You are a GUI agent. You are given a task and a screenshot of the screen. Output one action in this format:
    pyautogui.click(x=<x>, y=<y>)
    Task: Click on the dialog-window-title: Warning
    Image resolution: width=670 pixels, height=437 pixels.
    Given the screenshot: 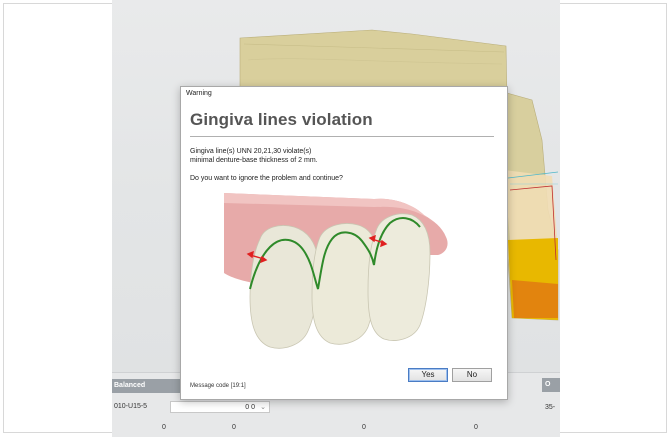 What is the action you would take?
    pyautogui.click(x=199, y=93)
    